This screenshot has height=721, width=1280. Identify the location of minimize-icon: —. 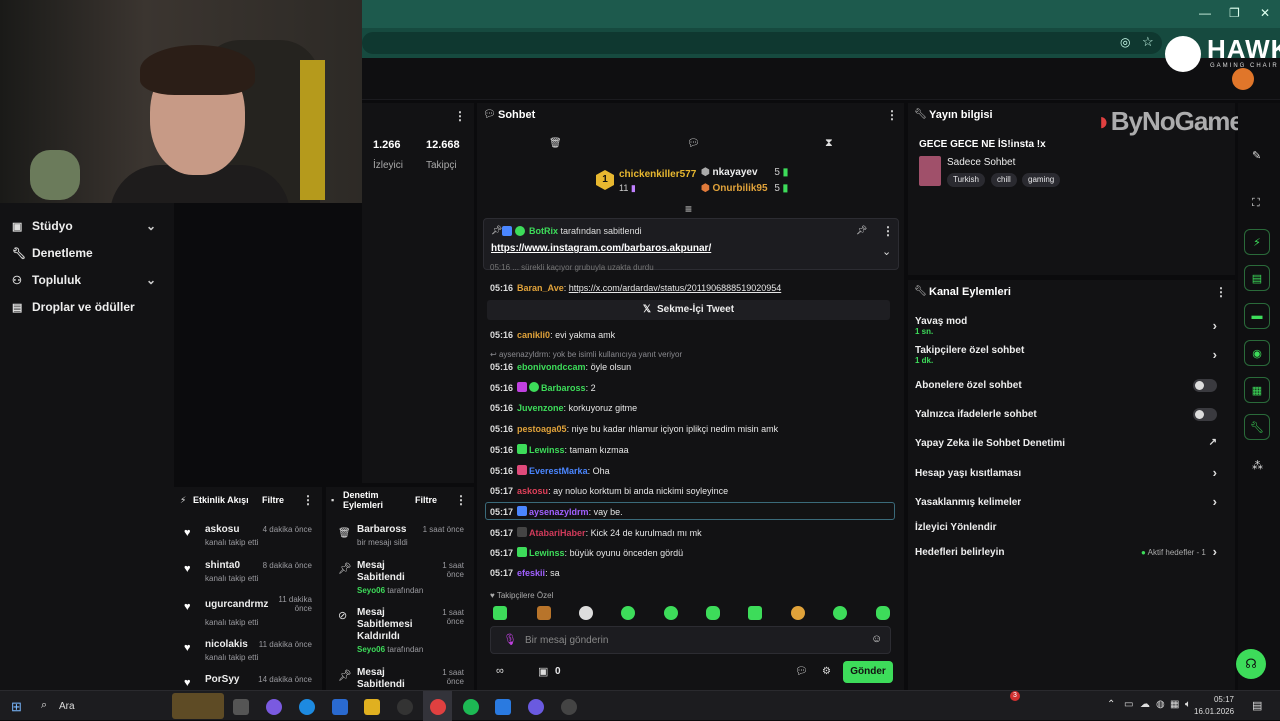
(1205, 13).